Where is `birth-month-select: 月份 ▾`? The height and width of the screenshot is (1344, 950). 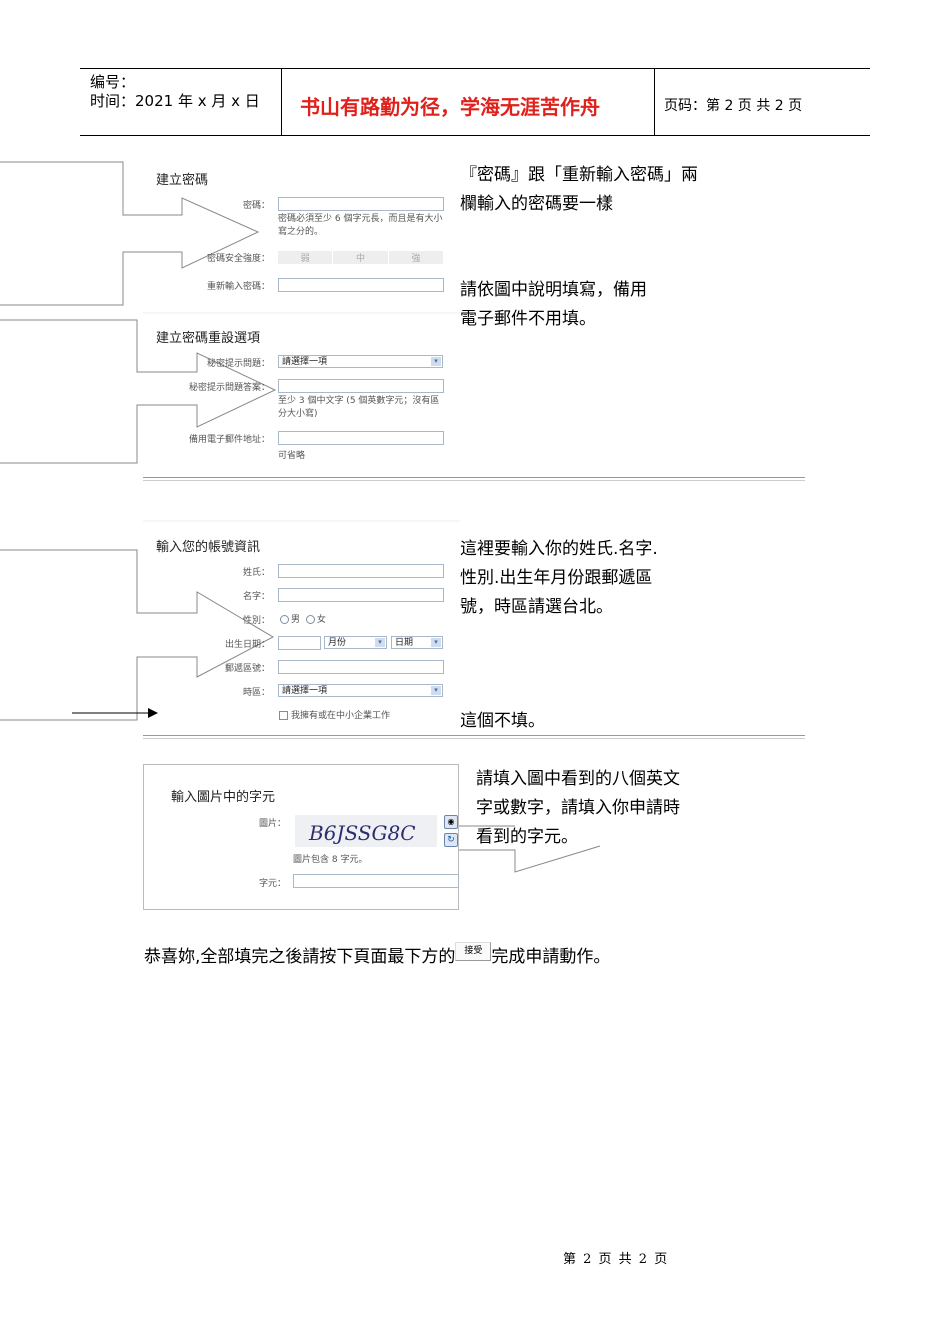 birth-month-select: 月份 ▾ is located at coordinates (355, 642).